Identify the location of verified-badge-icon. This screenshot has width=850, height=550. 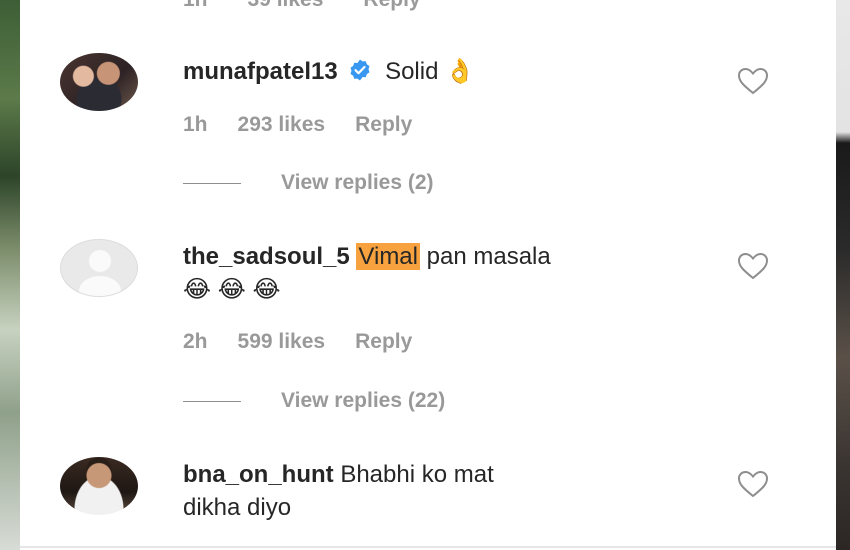
(360, 70).